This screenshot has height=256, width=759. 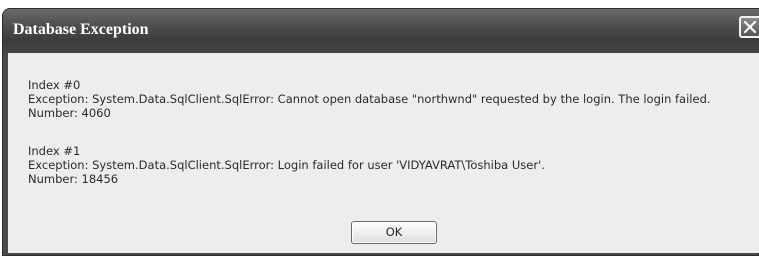 I want to click on error-number-1: Number: 18456, so click(x=73, y=179).